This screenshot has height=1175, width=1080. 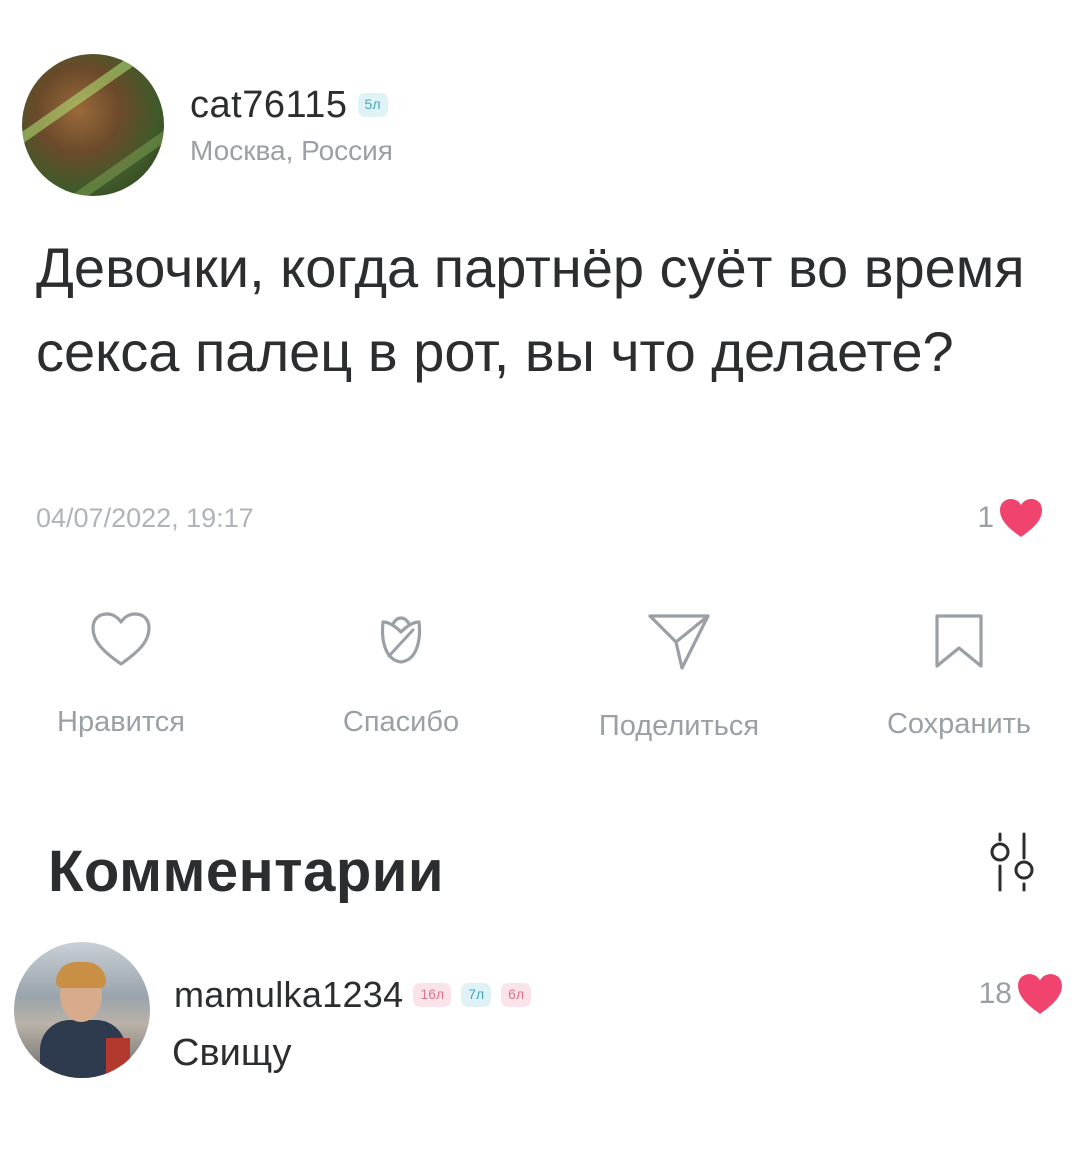 I want to click on author-location: Москва, Россия, so click(x=291, y=150).